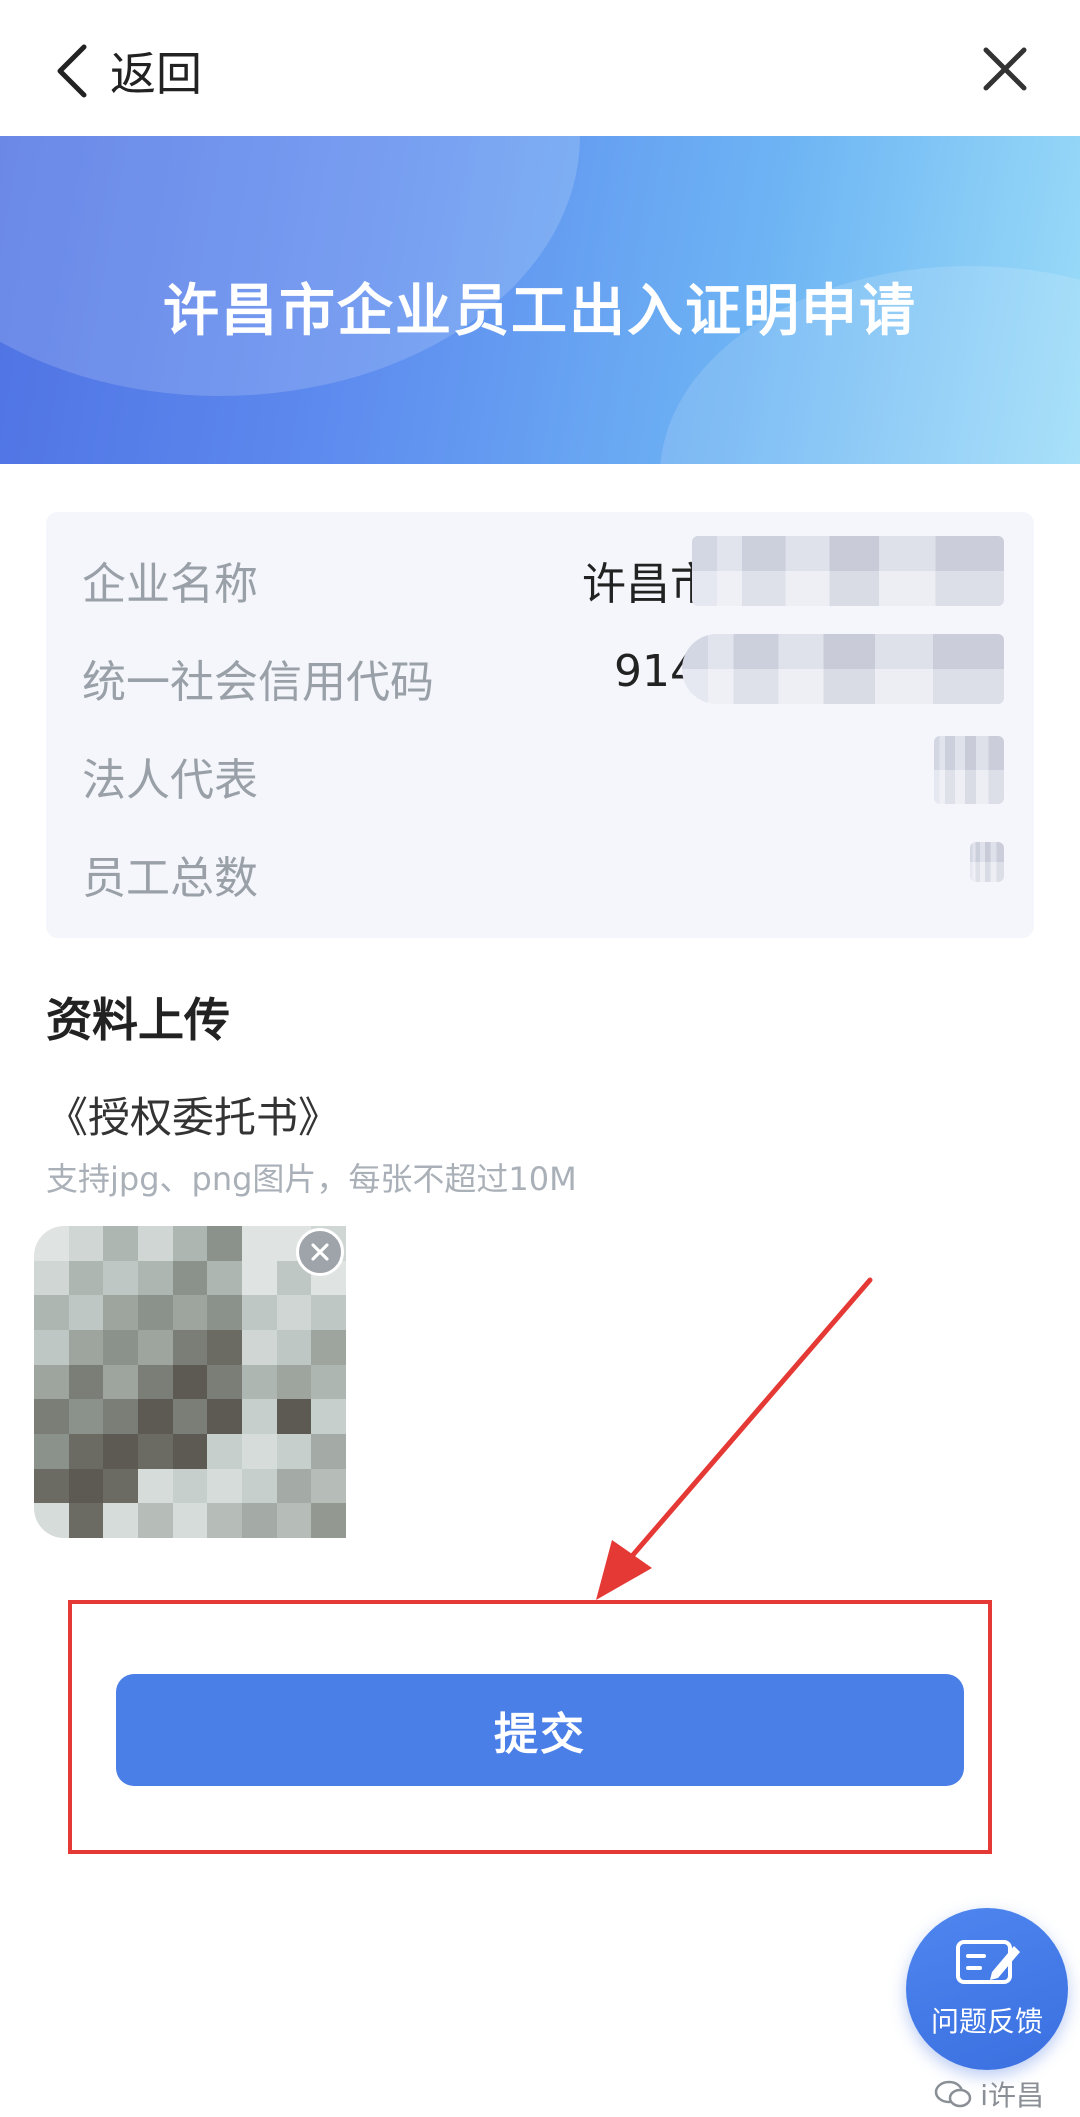 Image resolution: width=1080 pixels, height=2117 pixels. Describe the element at coordinates (543, 867) in the screenshot. I see `info-row-employee-count: 员工总数` at that location.